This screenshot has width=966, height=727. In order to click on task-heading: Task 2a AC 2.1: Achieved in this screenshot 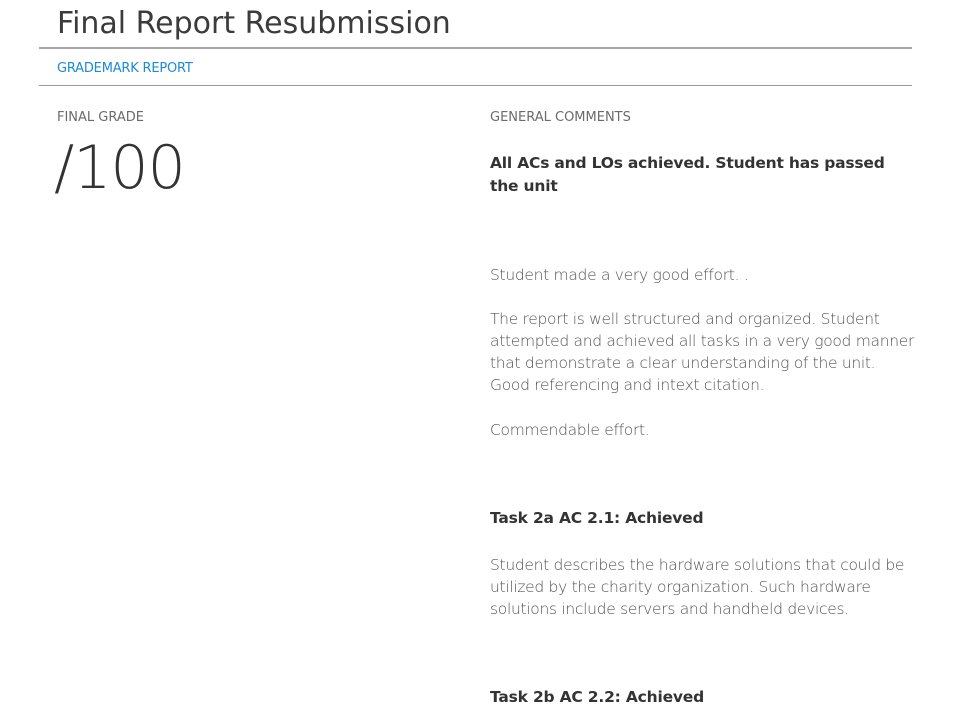, I will do `click(597, 518)`.